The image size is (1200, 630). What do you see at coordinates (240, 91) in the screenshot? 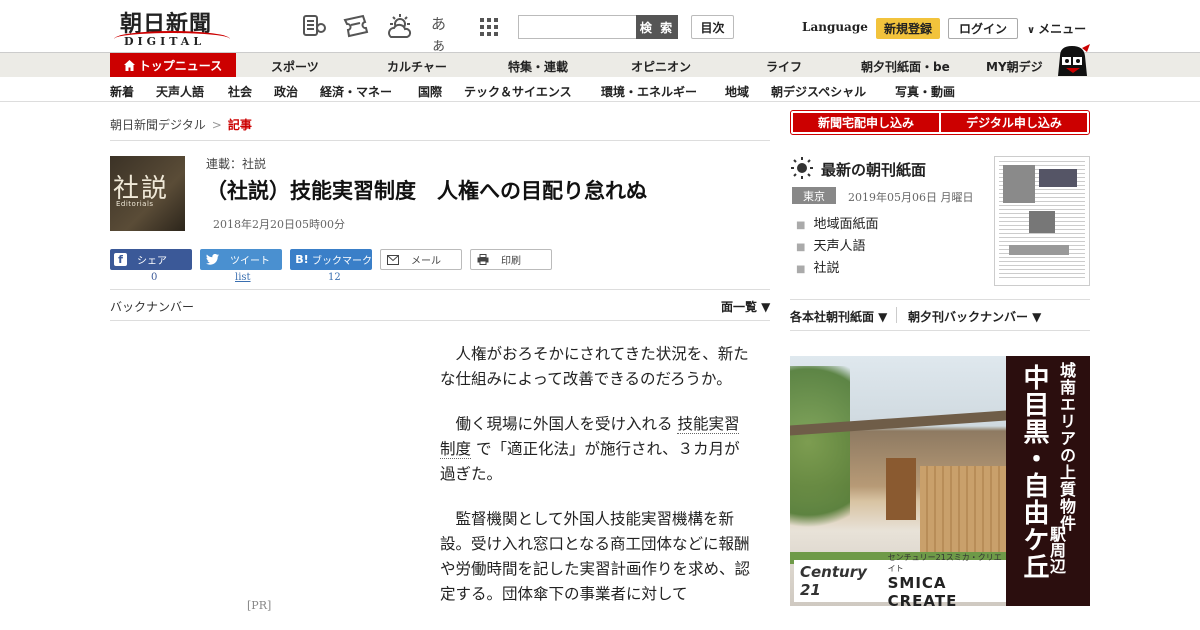
I see `nav2-item-society: 社会` at bounding box center [240, 91].